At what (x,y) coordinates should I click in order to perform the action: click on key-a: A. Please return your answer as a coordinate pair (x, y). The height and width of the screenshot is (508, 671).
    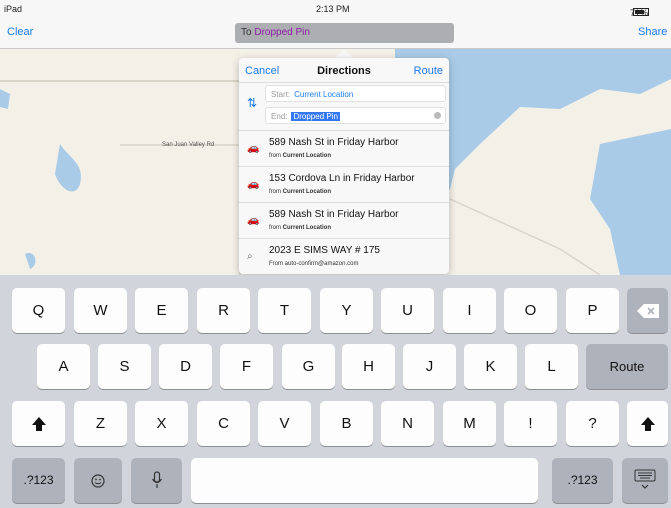
    Looking at the image, I should click on (63, 366).